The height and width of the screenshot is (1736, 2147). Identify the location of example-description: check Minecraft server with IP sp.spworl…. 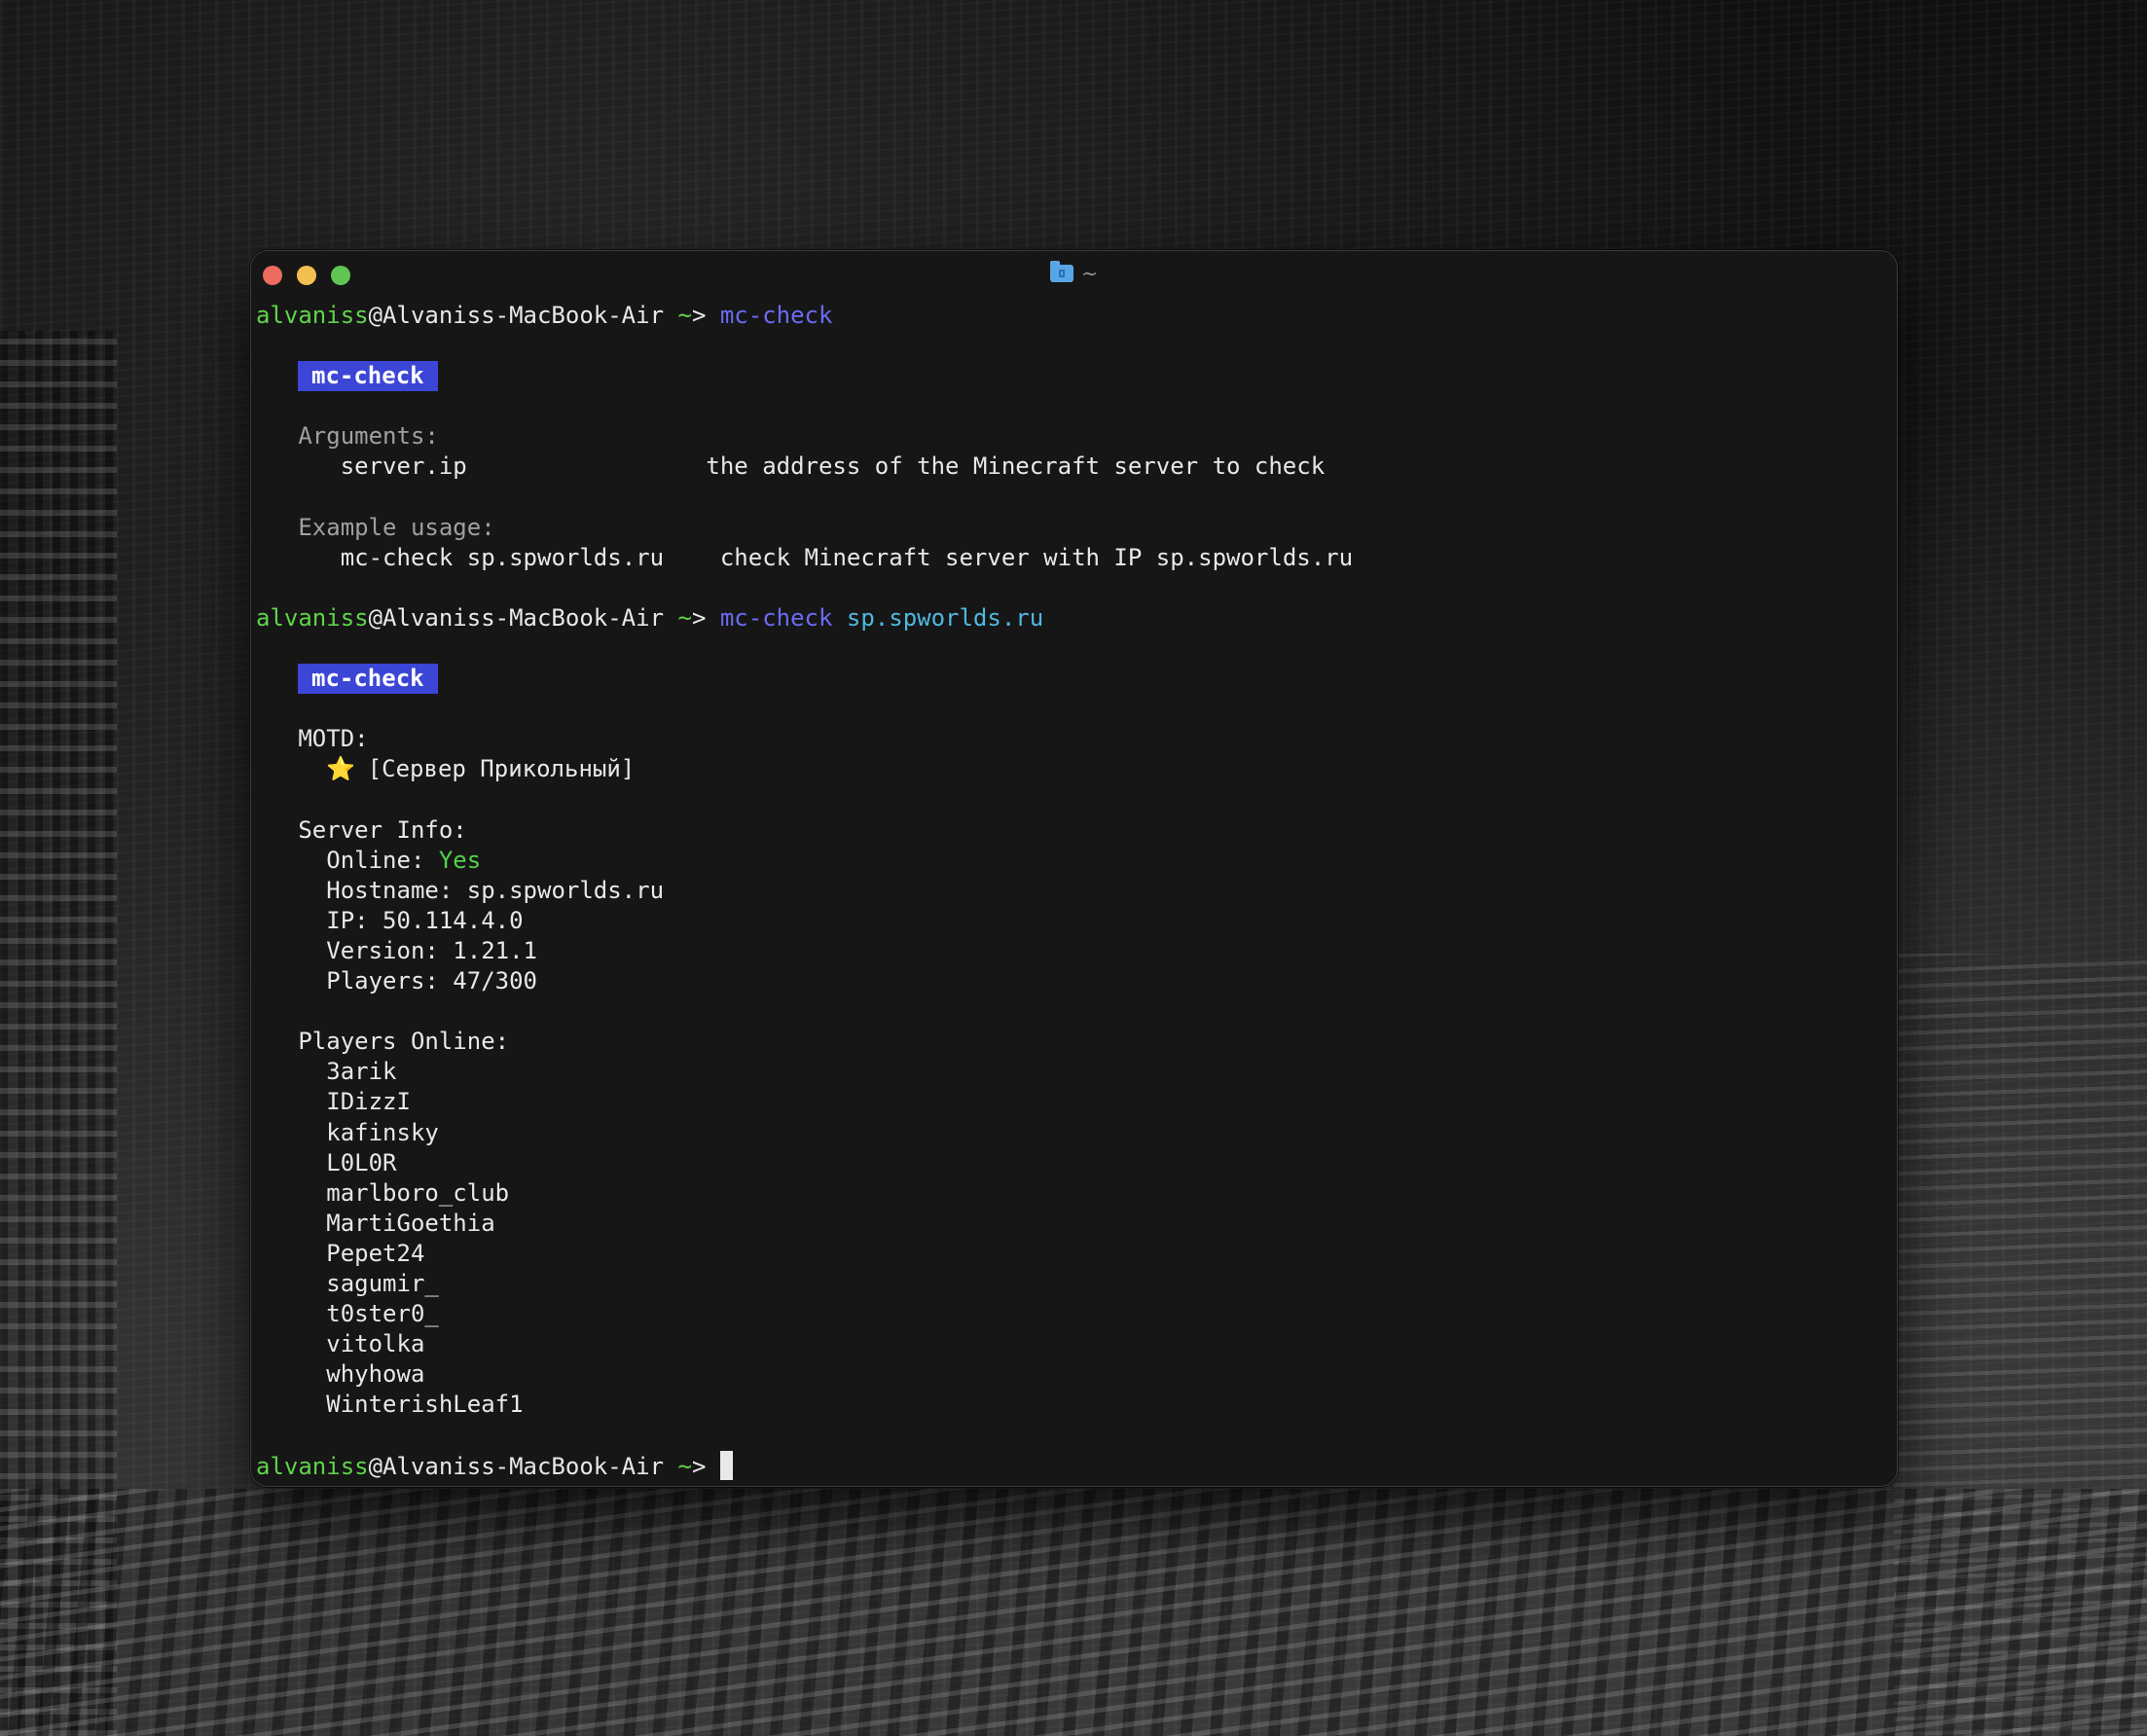
(1037, 557).